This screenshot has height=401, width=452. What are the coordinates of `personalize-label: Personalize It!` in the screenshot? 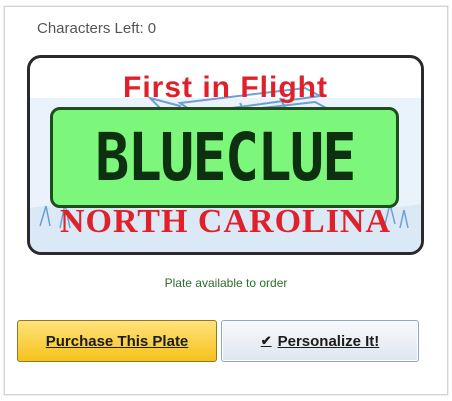 It's located at (328, 341).